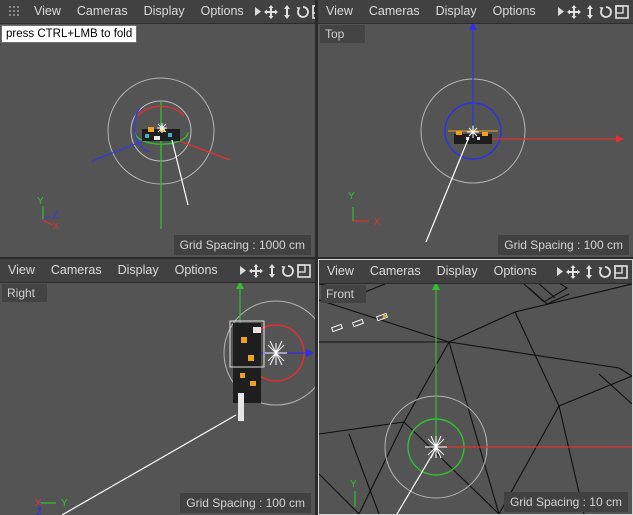 The height and width of the screenshot is (515, 633). Describe the element at coordinates (242, 245) in the screenshot. I see `grid-spacing-label: Grid Spacing : 1000 cm` at that location.